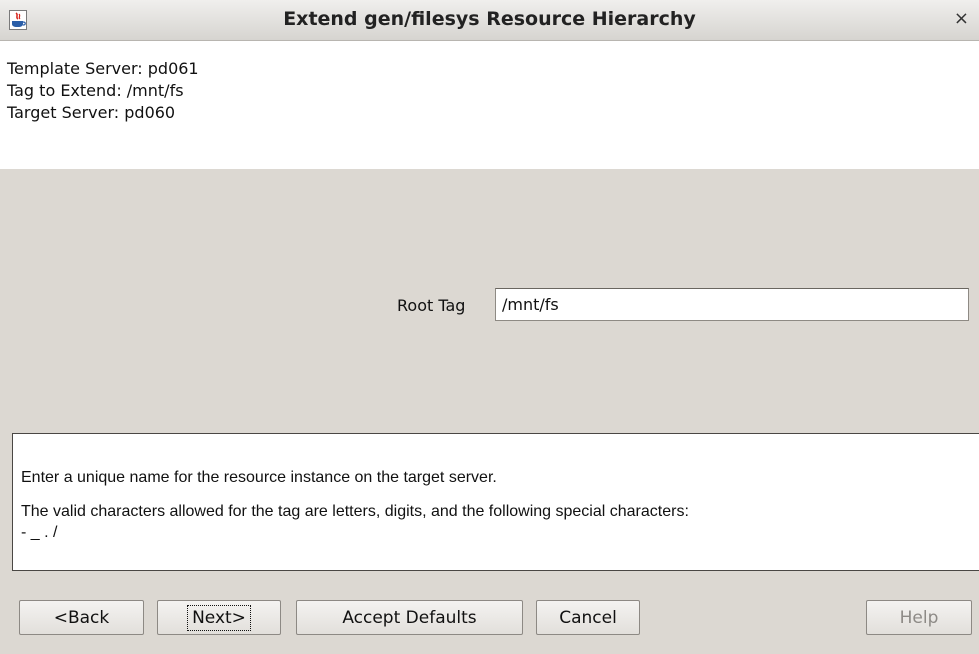  I want to click on next-button: Next>, so click(219, 617).